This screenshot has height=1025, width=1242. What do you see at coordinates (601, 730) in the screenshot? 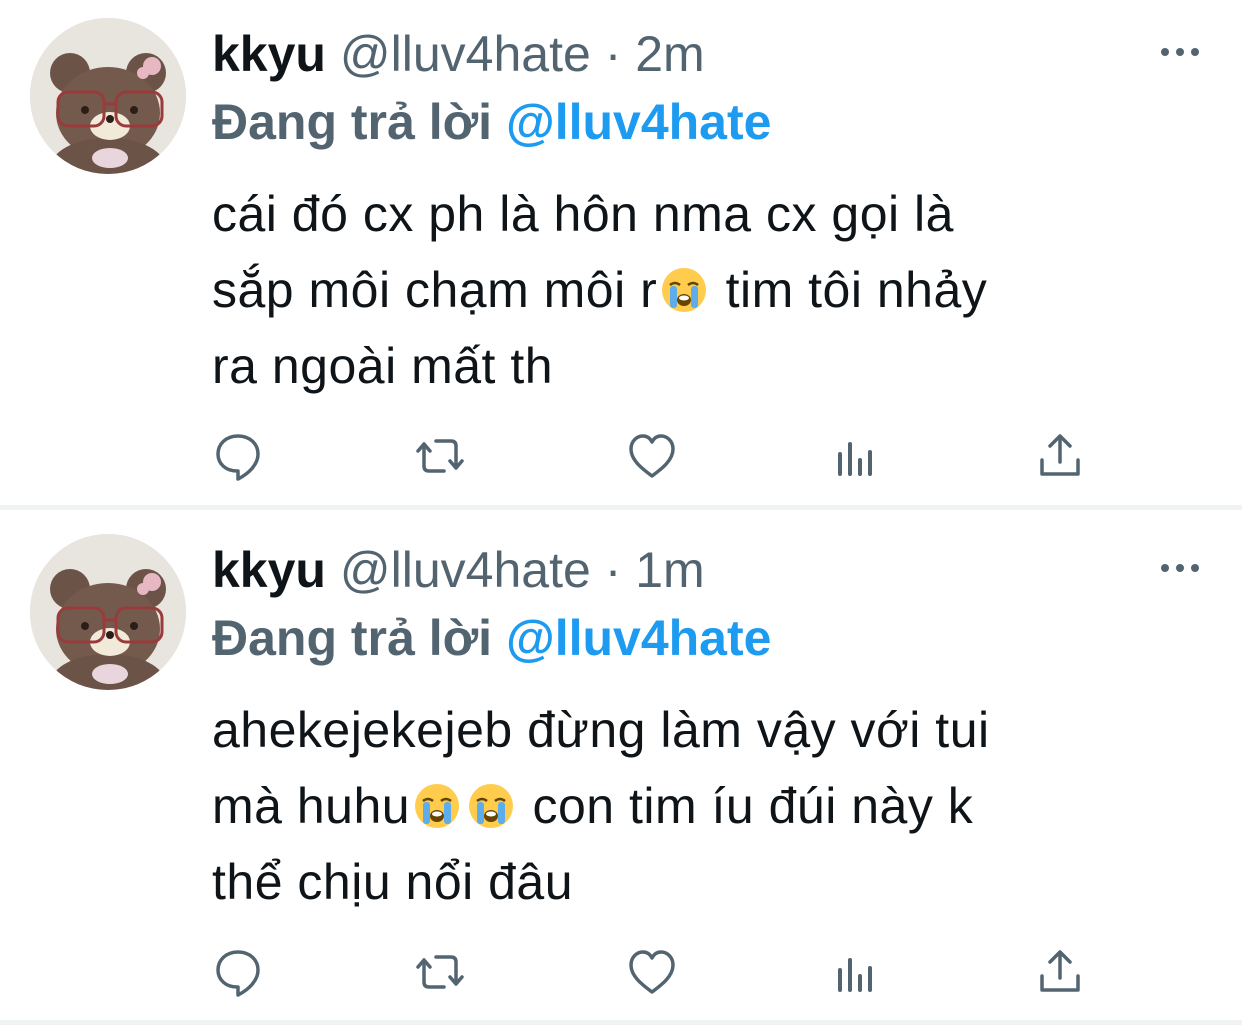
I see `tweet-text-line: ahekejekejeb đừng làm vậy với tui` at bounding box center [601, 730].